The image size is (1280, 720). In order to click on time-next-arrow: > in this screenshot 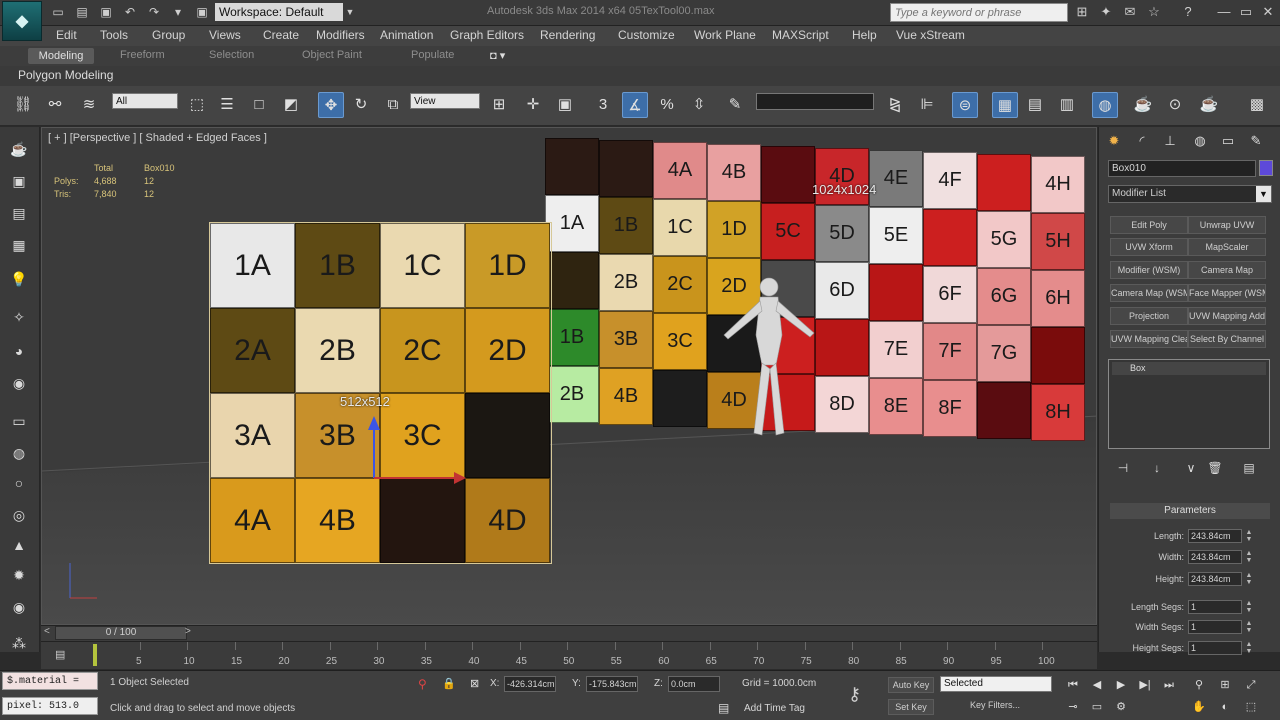, I will do `click(188, 631)`.